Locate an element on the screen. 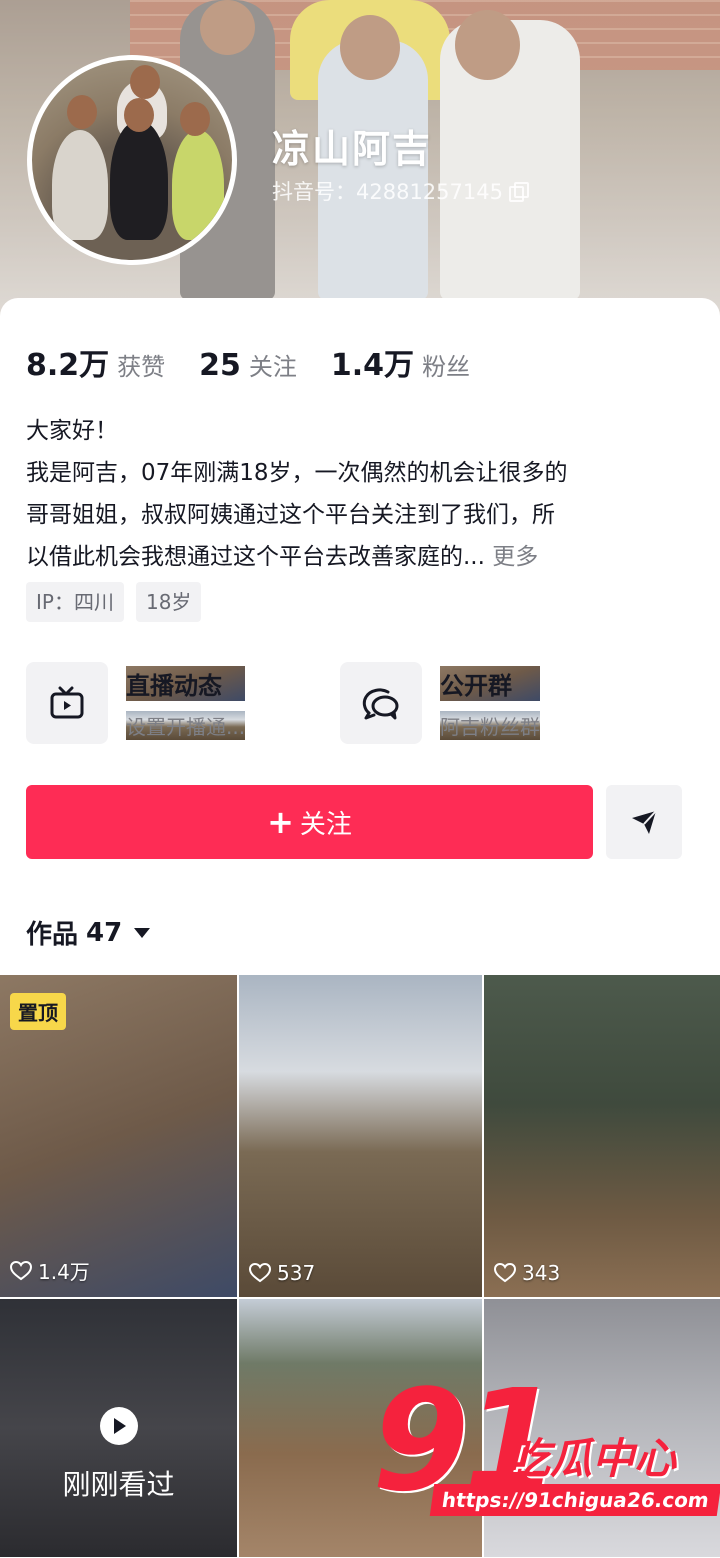 The height and width of the screenshot is (1558, 720). stat-likes: 8.2万 获赞 is located at coordinates (95, 362).